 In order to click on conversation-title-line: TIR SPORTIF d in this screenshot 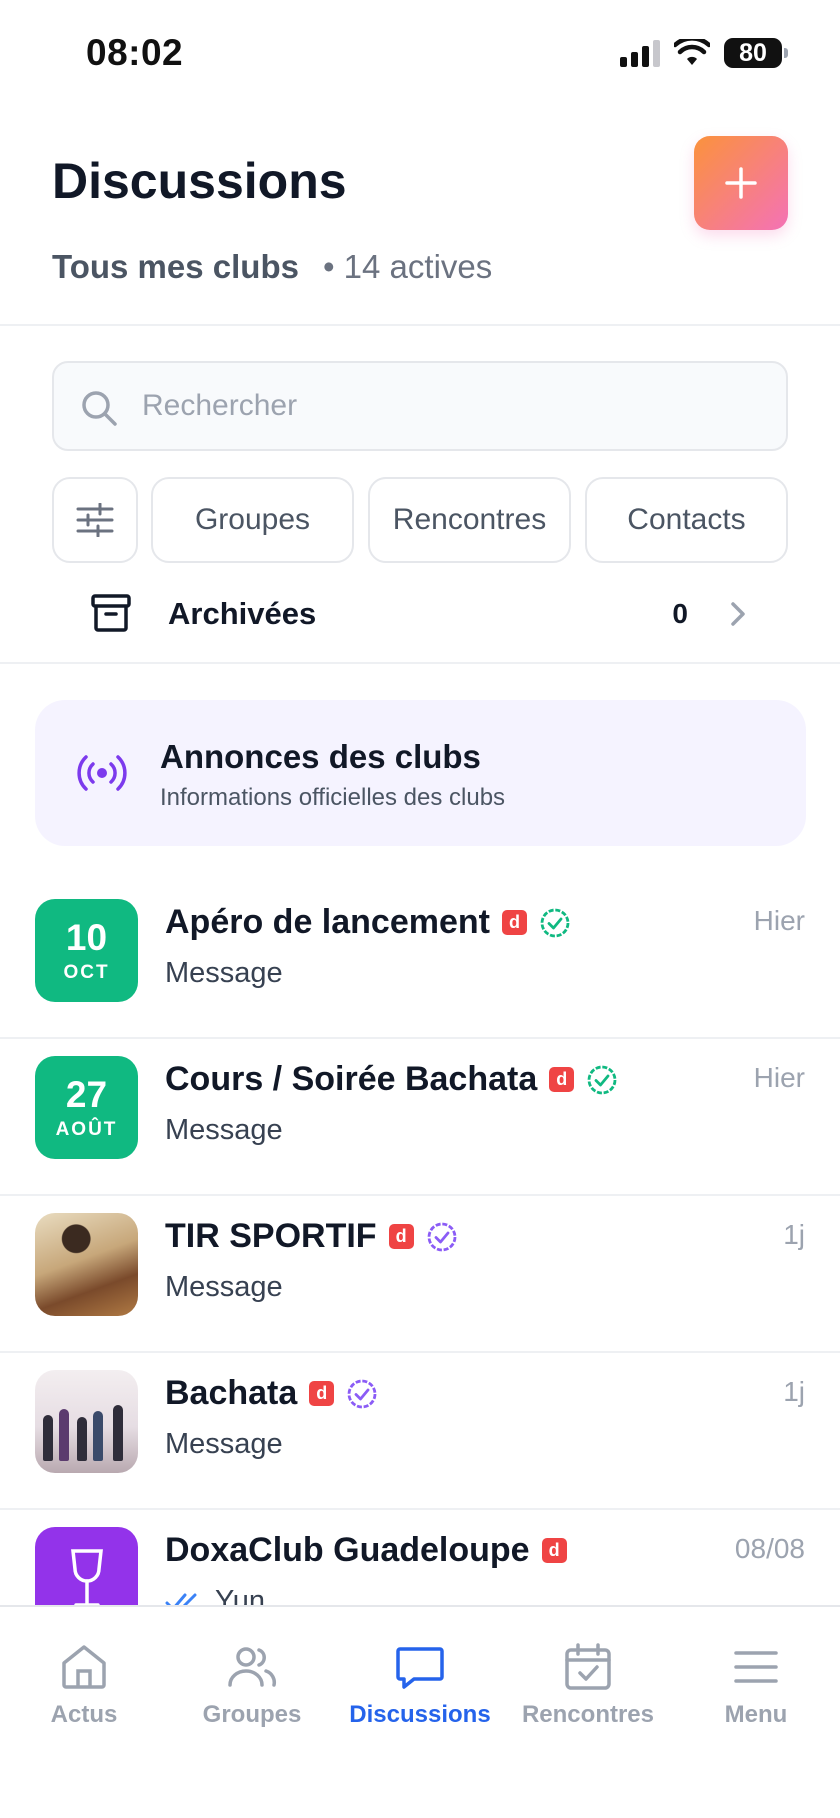, I will do `click(311, 1236)`.